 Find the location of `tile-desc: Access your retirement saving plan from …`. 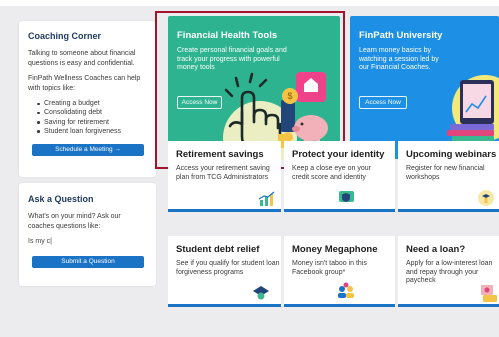

tile-desc: Access your retirement saving plan from … is located at coordinates (223, 173).